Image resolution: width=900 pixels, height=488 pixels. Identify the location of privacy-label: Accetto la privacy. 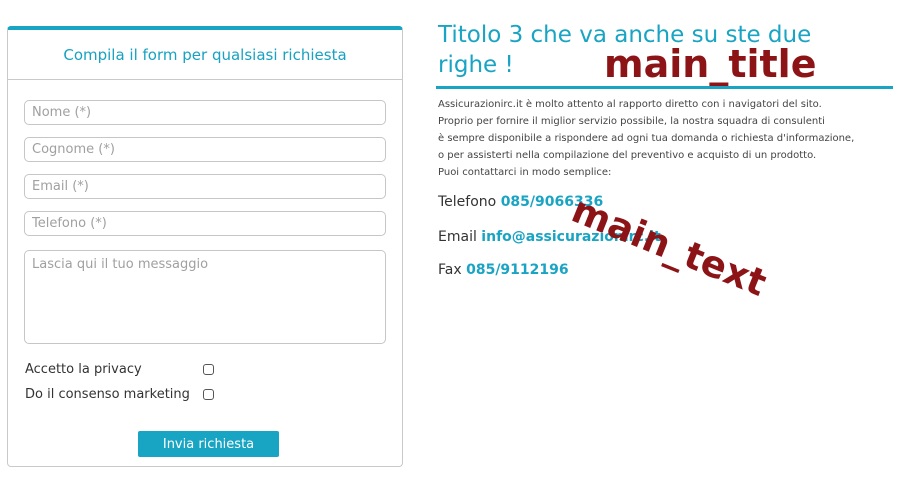
(83, 369).